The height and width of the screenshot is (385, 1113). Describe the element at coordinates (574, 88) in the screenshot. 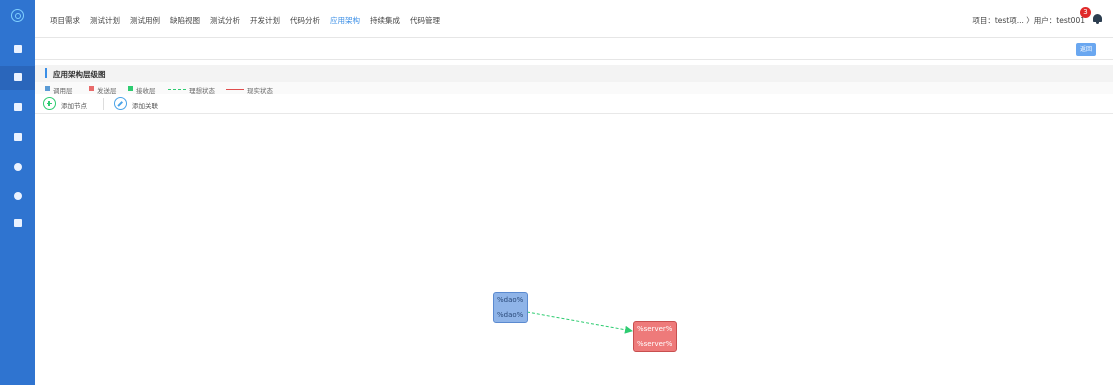

I see `legend: 调用层 发送层 接收层 理想状态 现实状态` at that location.